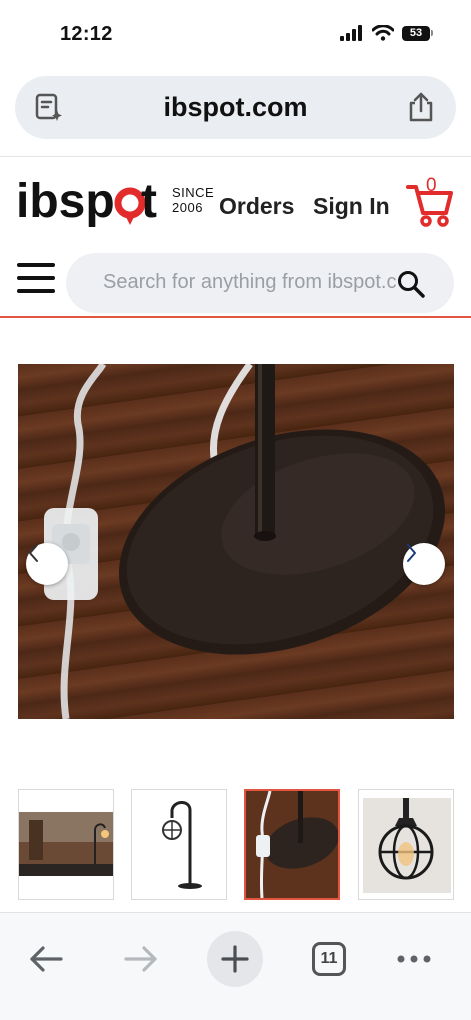 This screenshot has width=471, height=1020. I want to click on share-icon, so click(421, 107).